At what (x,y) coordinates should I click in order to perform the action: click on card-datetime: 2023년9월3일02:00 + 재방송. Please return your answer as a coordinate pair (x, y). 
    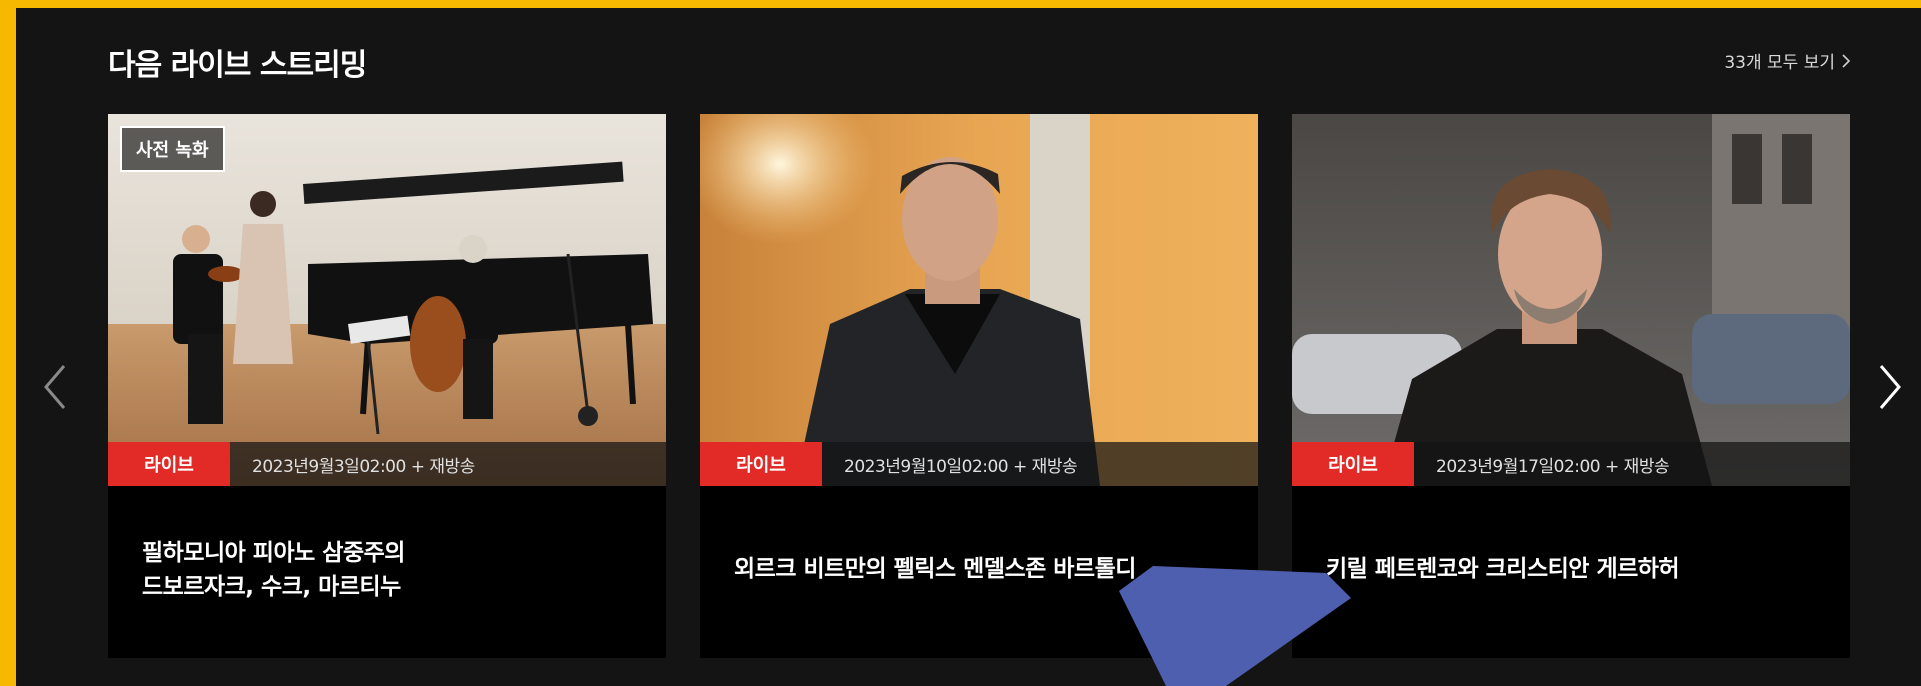
    Looking at the image, I should click on (363, 466).